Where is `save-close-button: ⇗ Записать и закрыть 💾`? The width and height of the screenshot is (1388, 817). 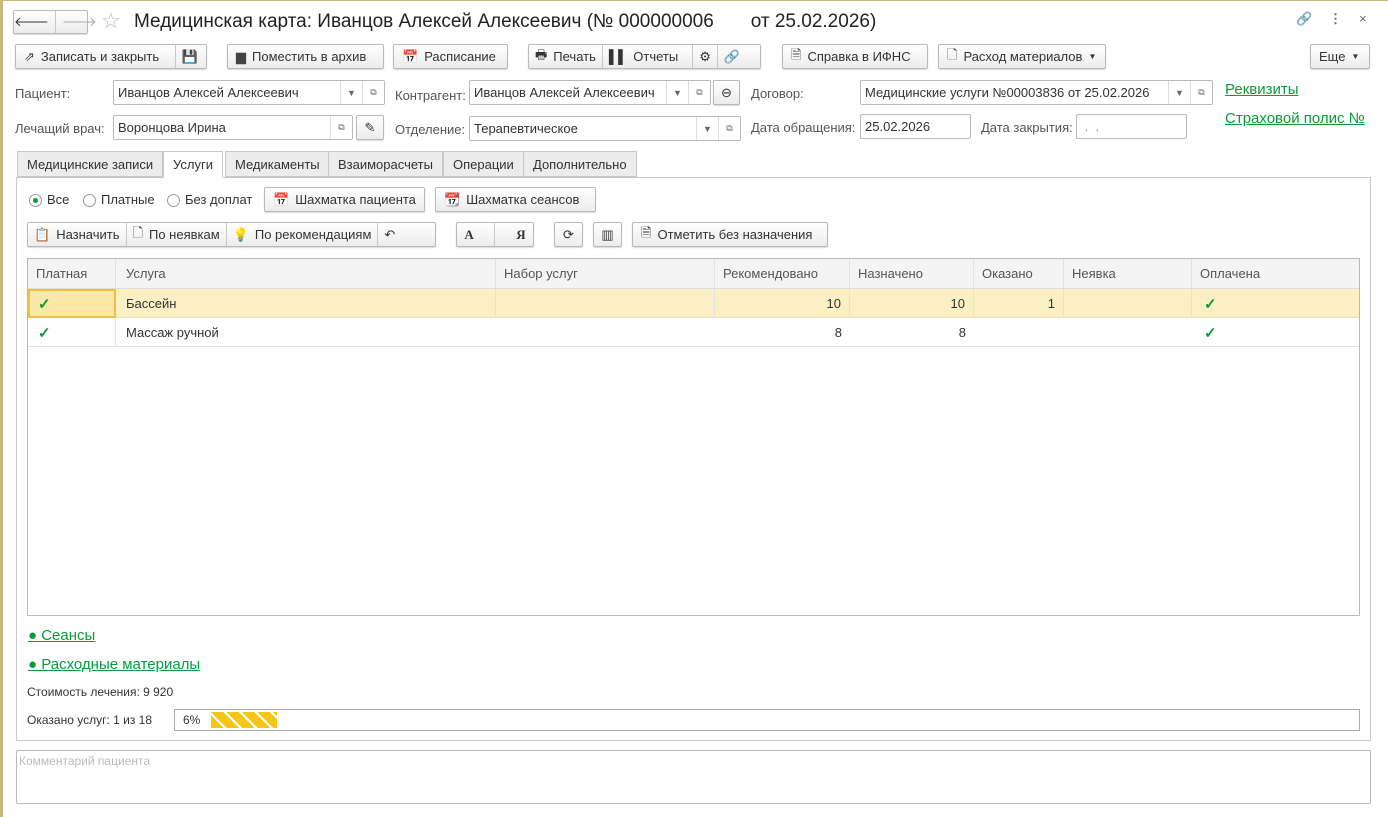
save-close-button: ⇗ Записать и закрыть 💾 is located at coordinates (111, 56).